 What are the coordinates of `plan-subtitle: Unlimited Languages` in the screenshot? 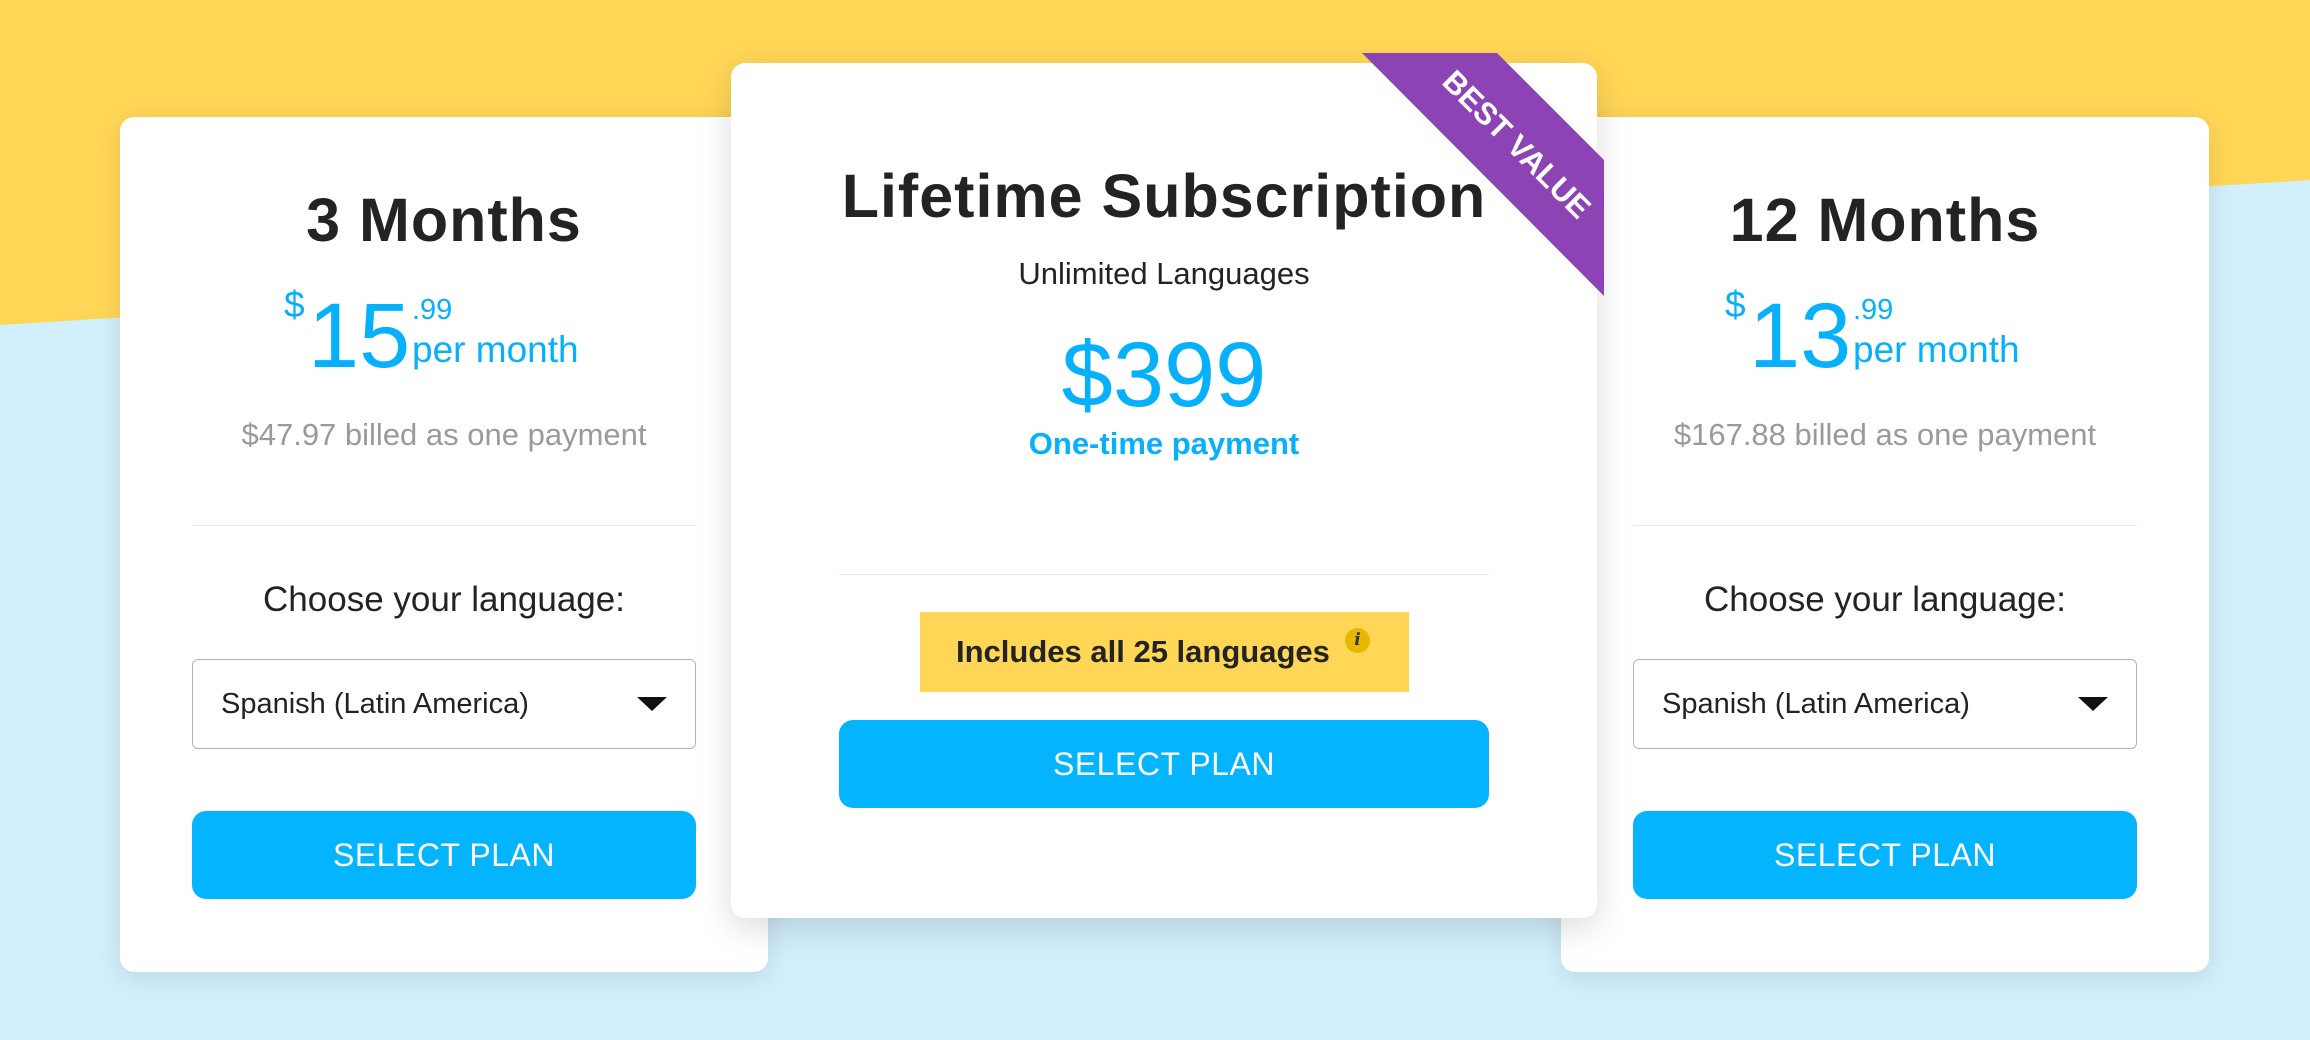 It's located at (1164, 273).